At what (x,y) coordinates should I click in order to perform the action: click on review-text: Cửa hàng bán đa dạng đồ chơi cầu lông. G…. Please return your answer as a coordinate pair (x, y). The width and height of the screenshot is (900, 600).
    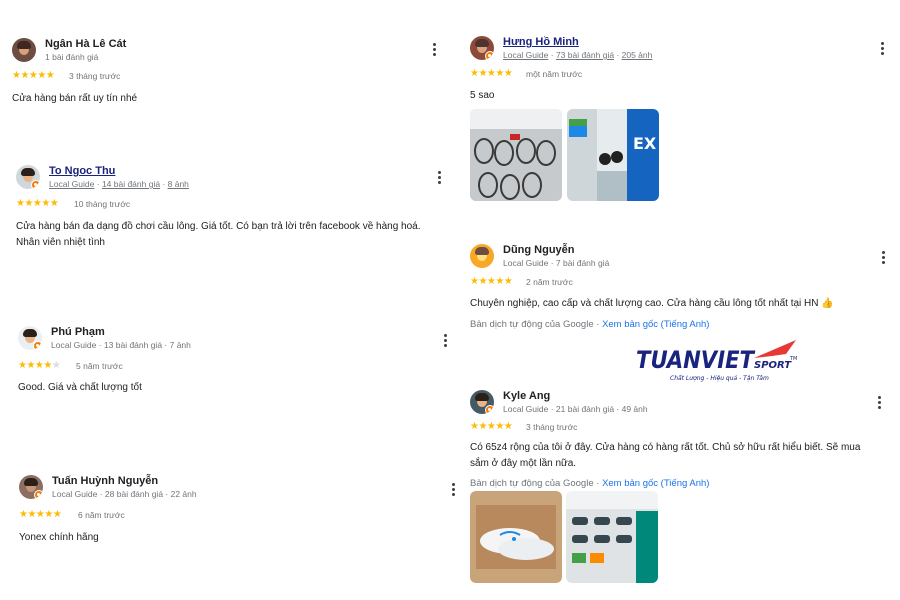
    Looking at the image, I should click on (218, 234).